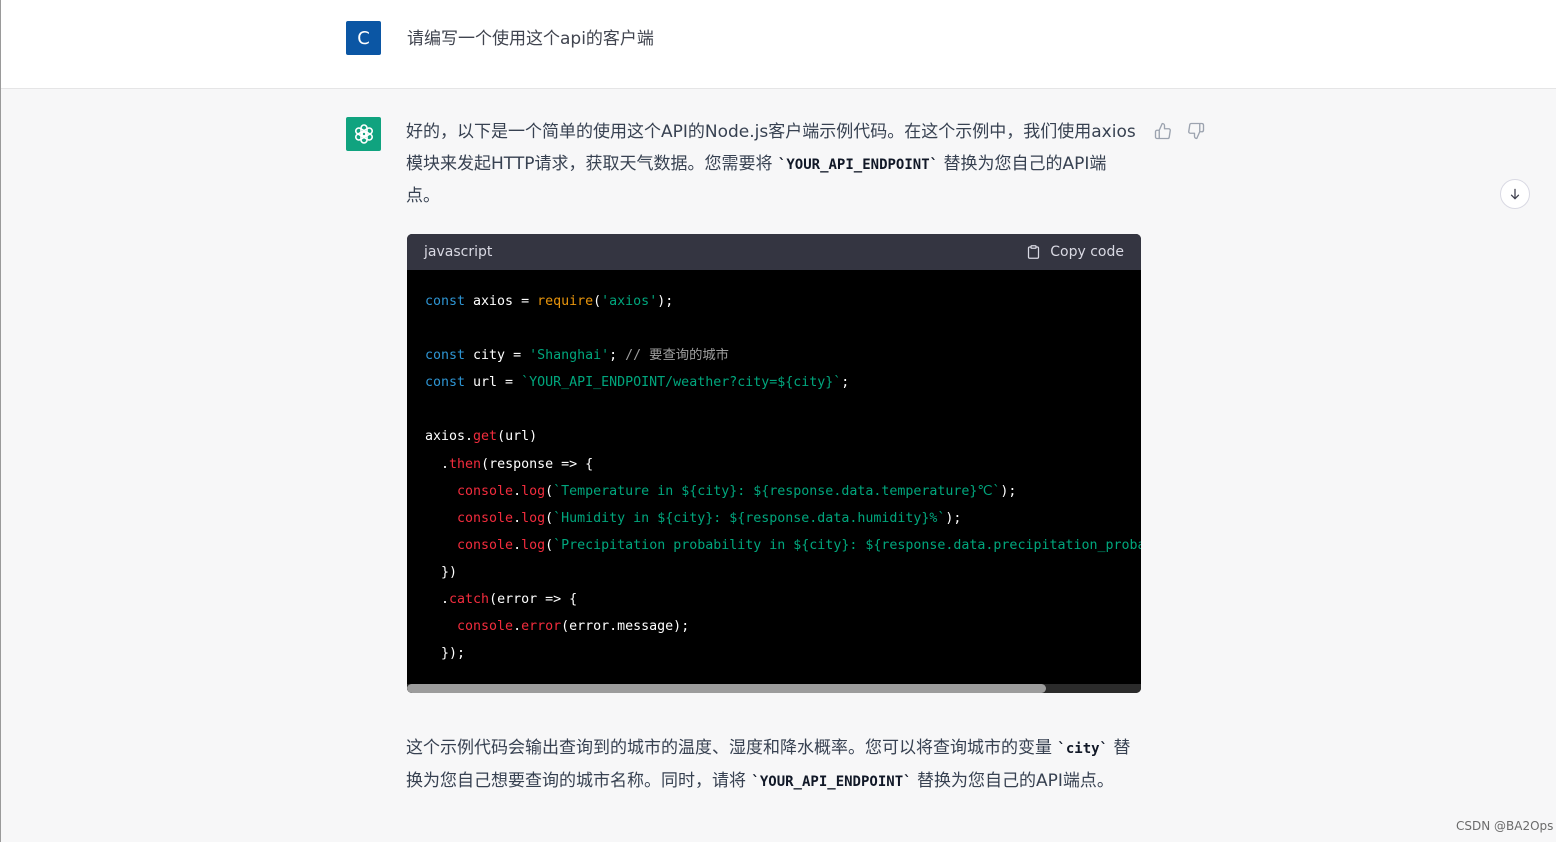 This screenshot has width=1556, height=842. I want to click on openai-logo-icon, so click(363, 134).